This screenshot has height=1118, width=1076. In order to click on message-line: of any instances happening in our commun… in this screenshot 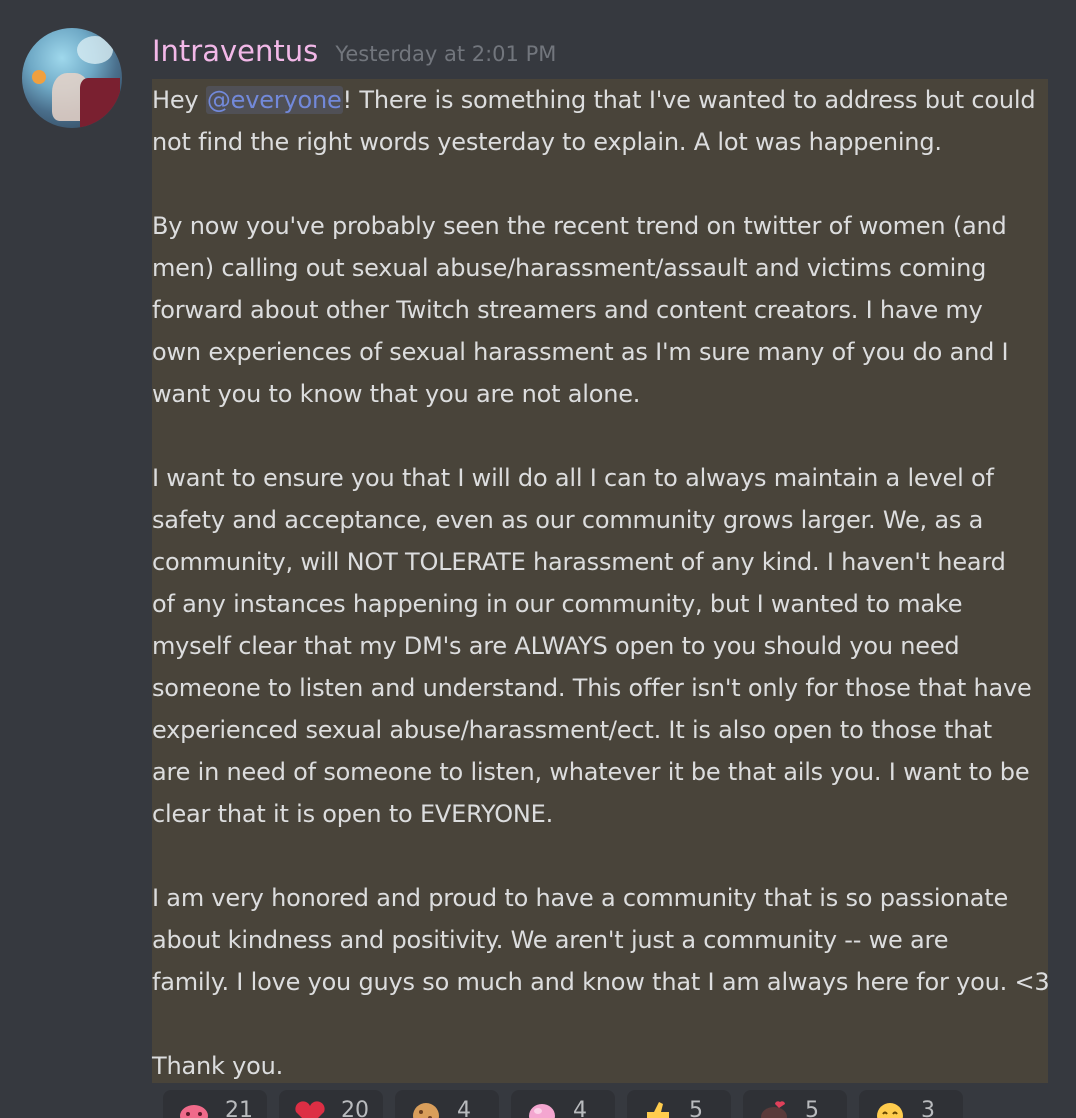, I will do `click(557, 604)`.